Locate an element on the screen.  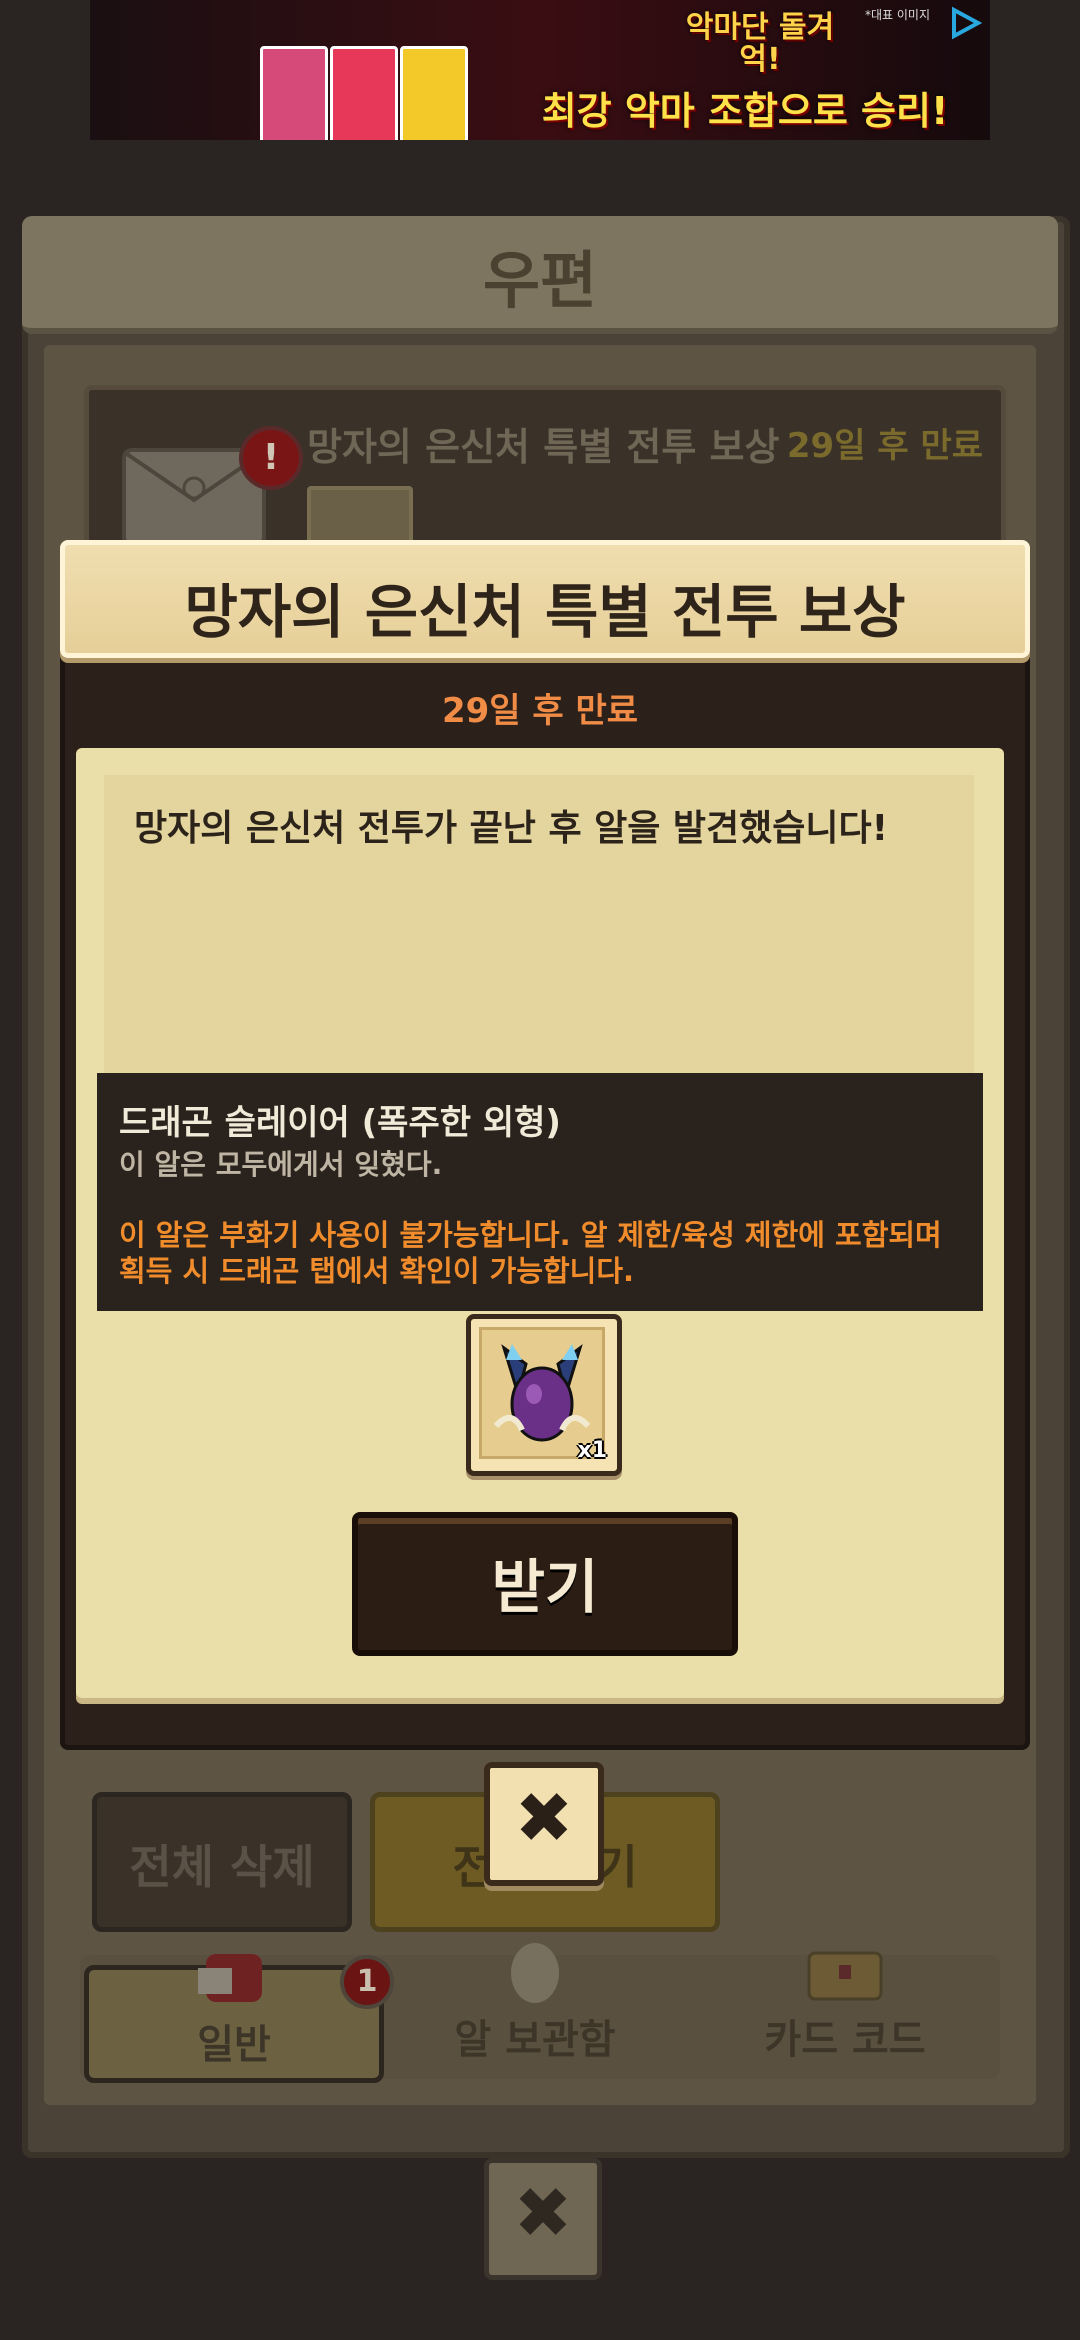
tab-egg-label: 알 보관함 is located at coordinates (535, 2040).